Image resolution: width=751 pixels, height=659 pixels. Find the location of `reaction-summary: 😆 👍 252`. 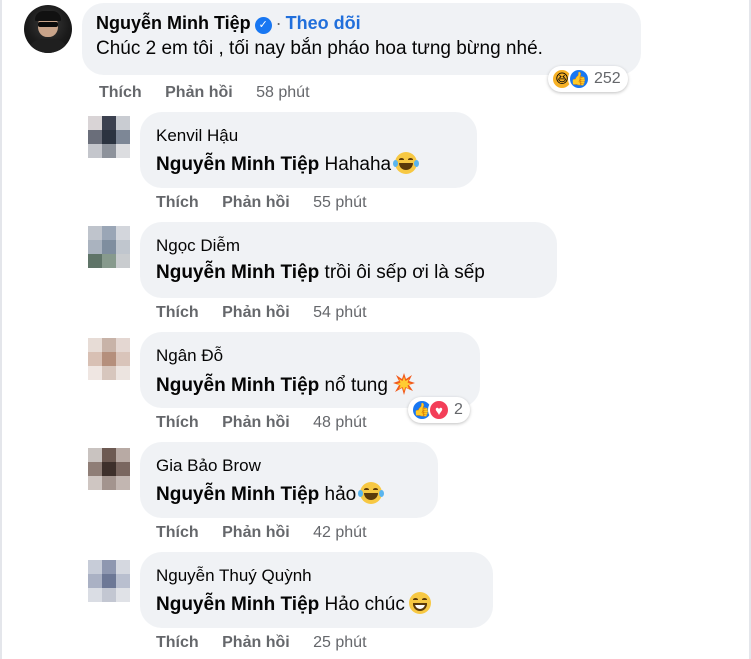

reaction-summary: 😆 👍 252 is located at coordinates (588, 79).